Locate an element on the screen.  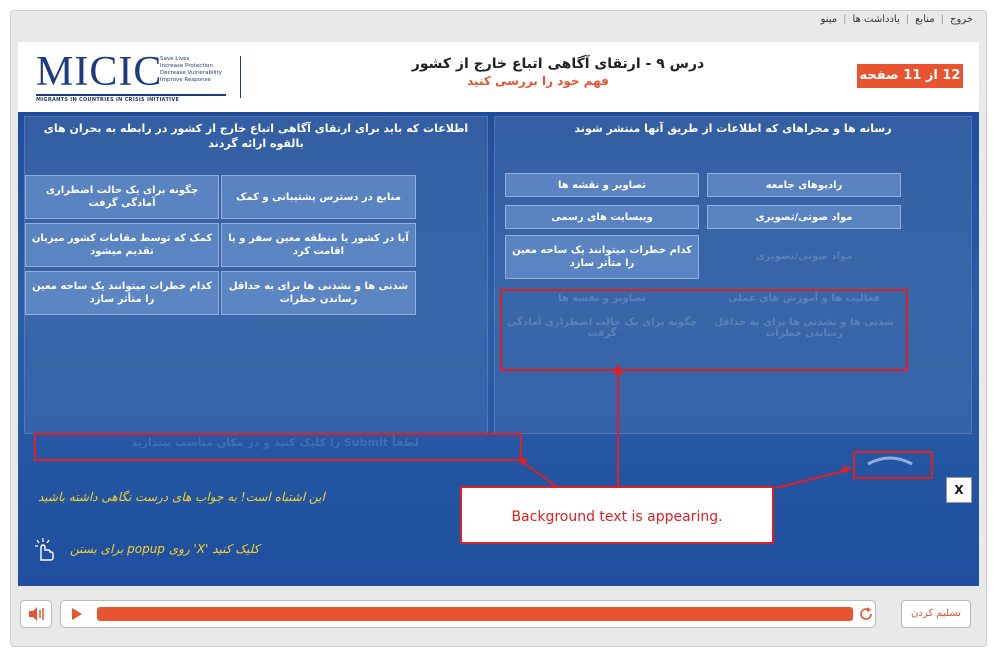
speaker-icon is located at coordinates (36, 614).